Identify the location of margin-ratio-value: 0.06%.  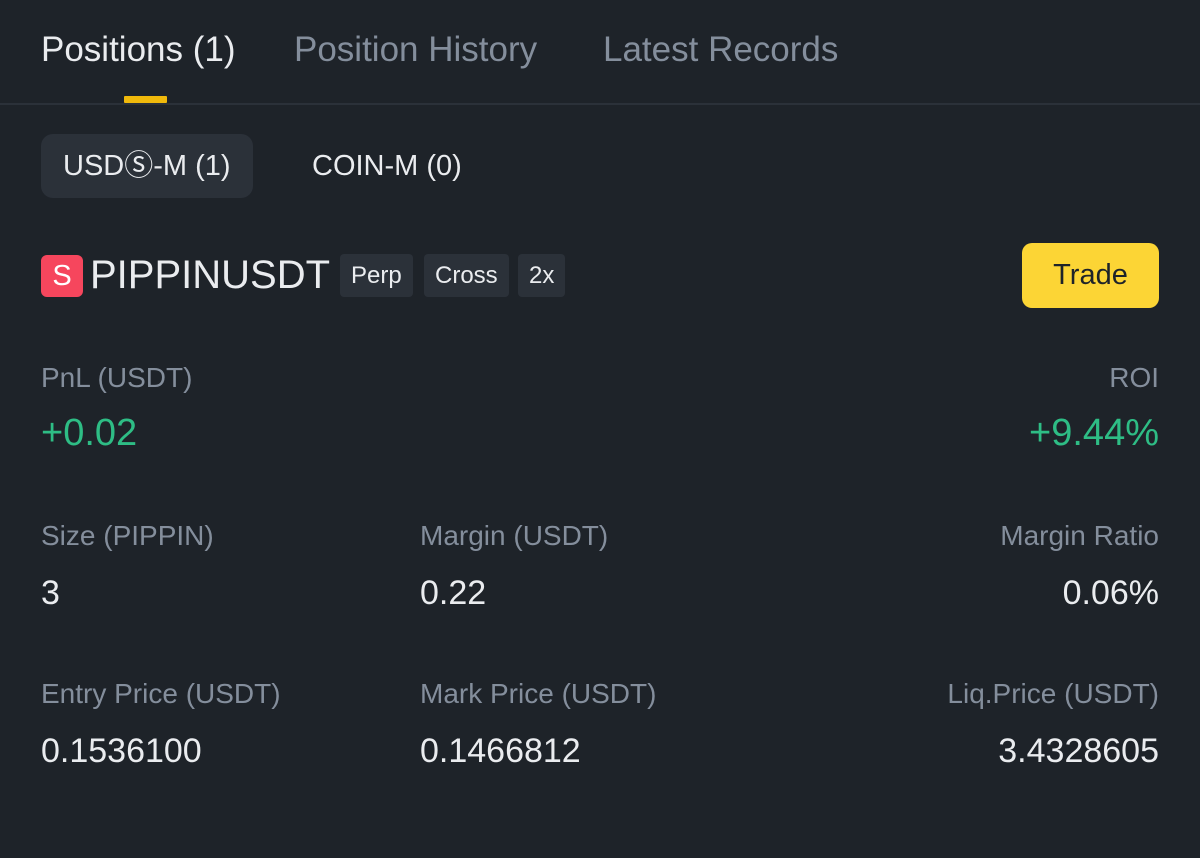
(1110, 593).